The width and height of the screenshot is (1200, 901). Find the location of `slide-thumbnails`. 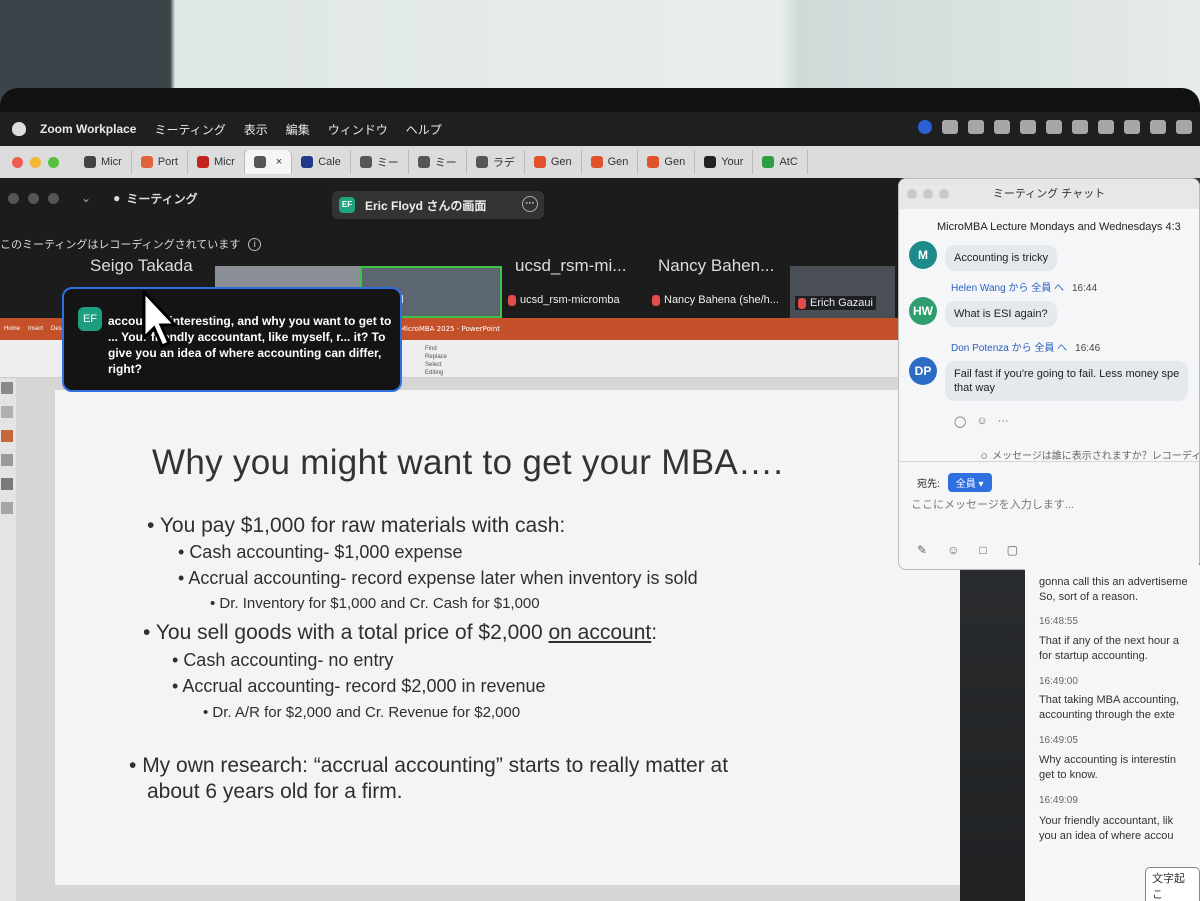

slide-thumbnails is located at coordinates (8, 639).